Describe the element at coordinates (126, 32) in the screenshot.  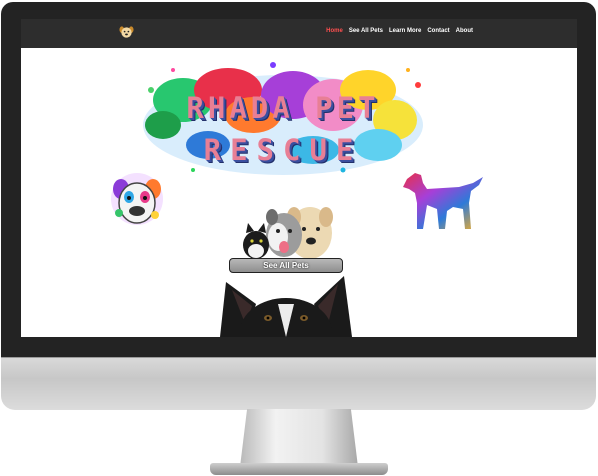
I see `dog-face-icon` at that location.